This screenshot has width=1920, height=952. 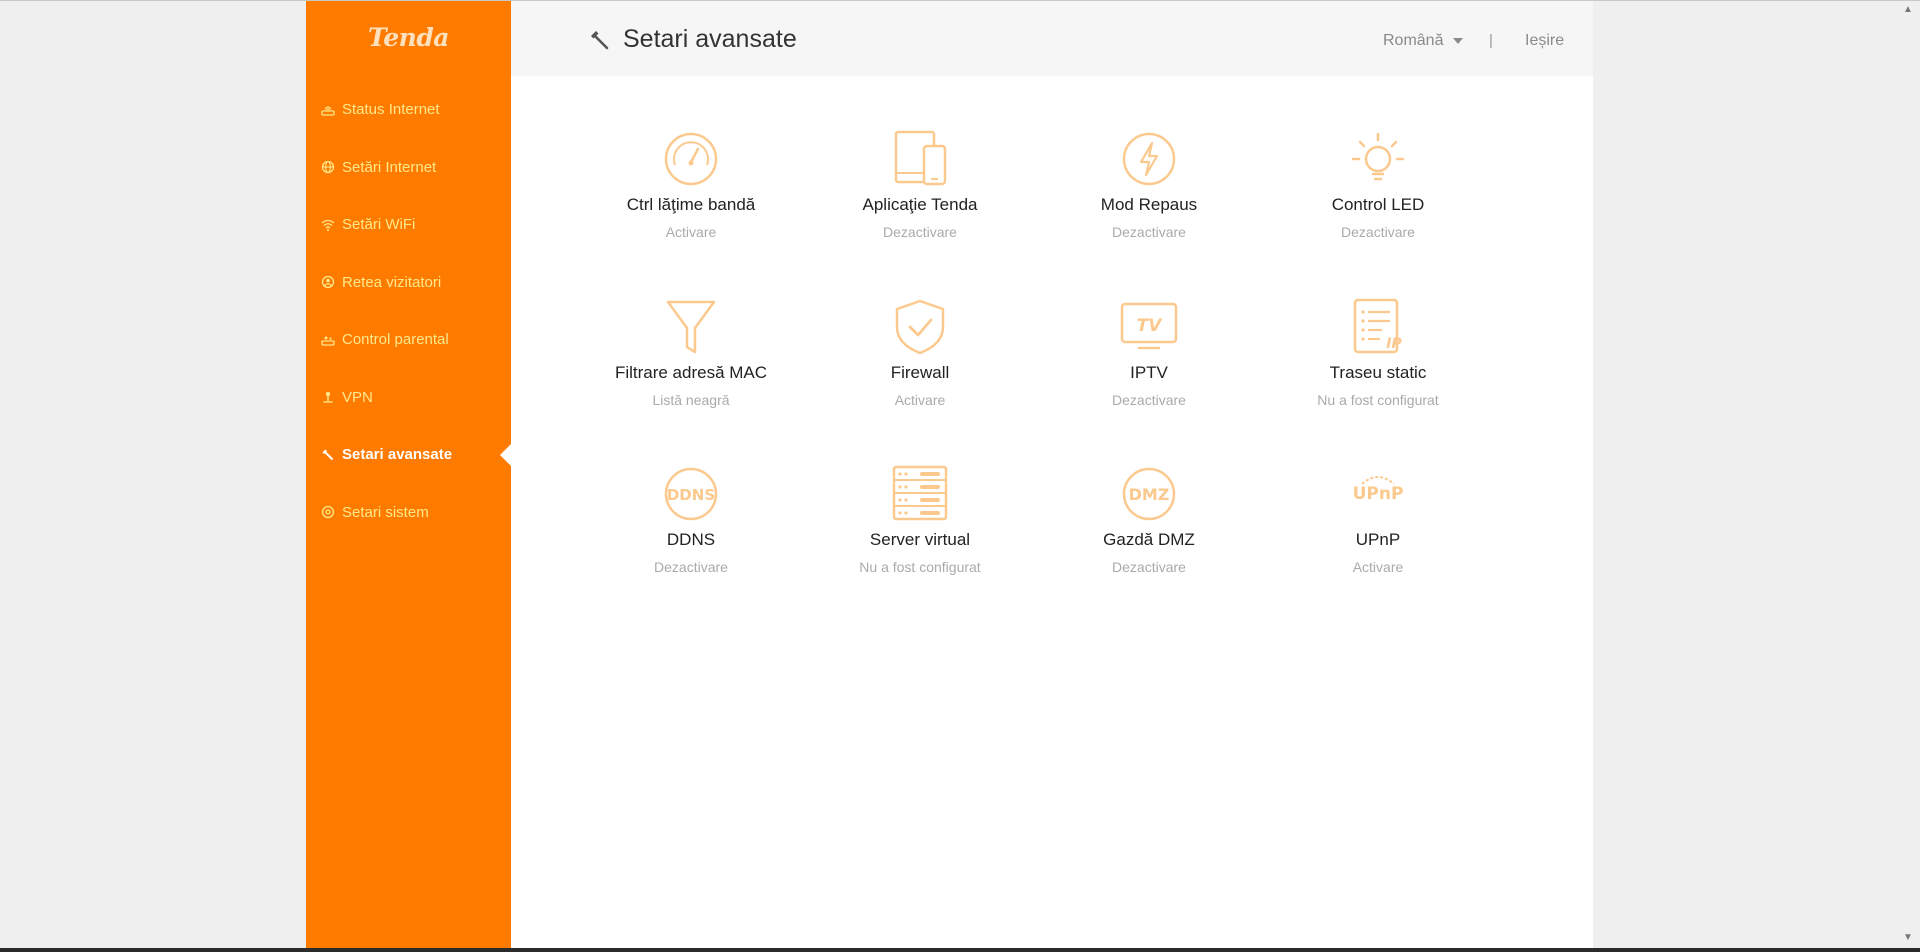 I want to click on dmz-icon: DMZ, so click(x=1149, y=494).